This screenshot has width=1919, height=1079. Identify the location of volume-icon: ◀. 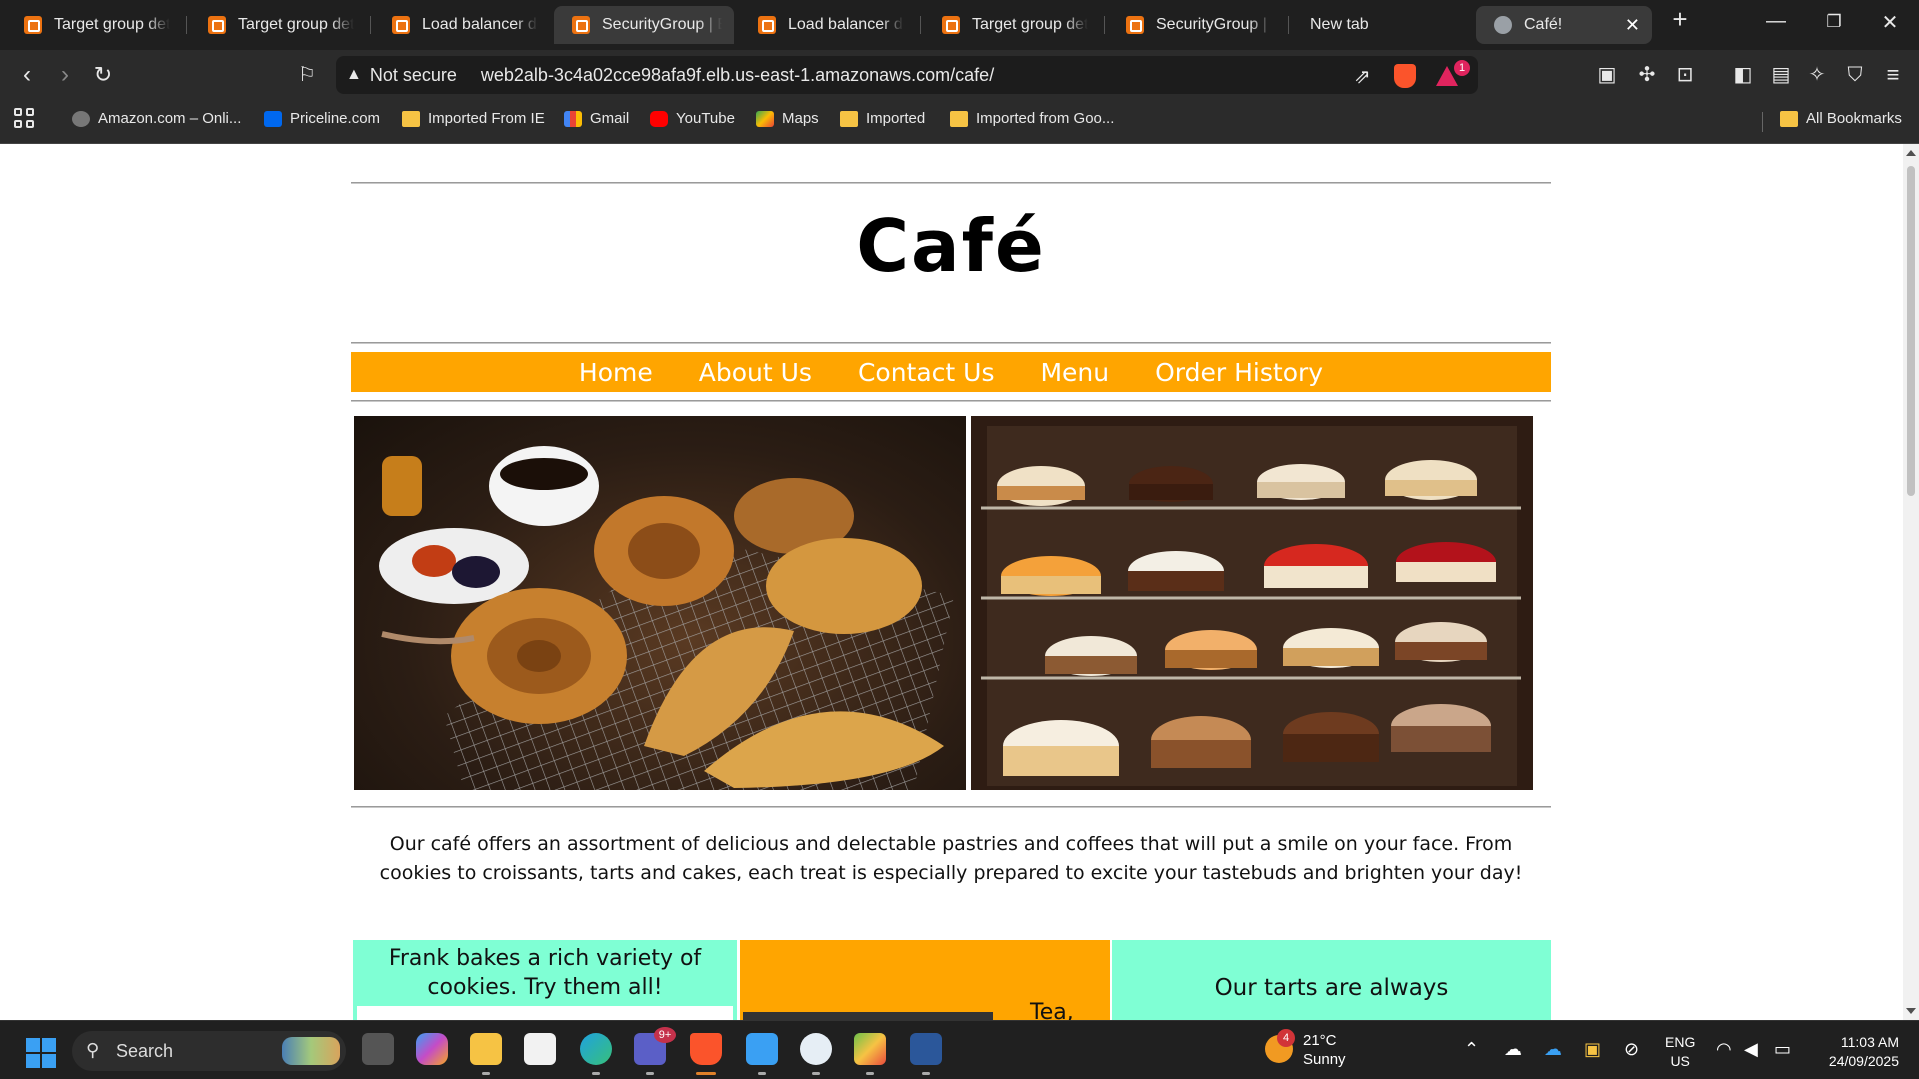
(1751, 1049).